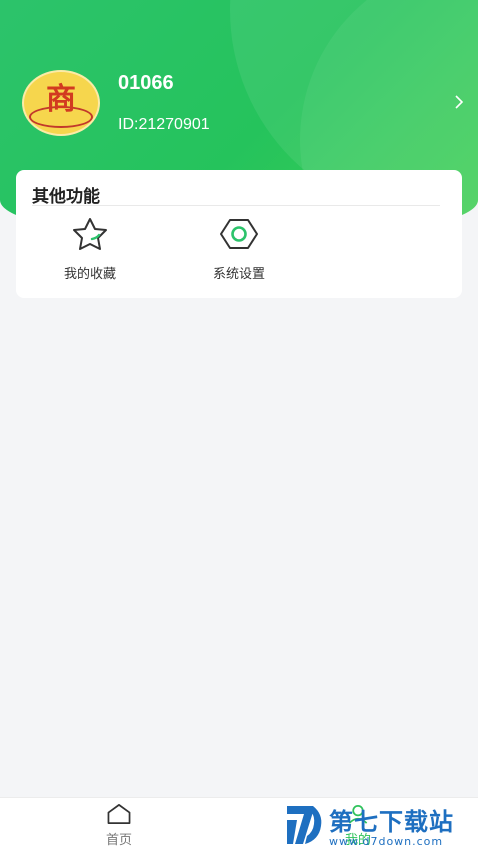 The width and height of the screenshot is (478, 850). I want to click on my-favorites-label: 我的收藏, so click(89, 274).